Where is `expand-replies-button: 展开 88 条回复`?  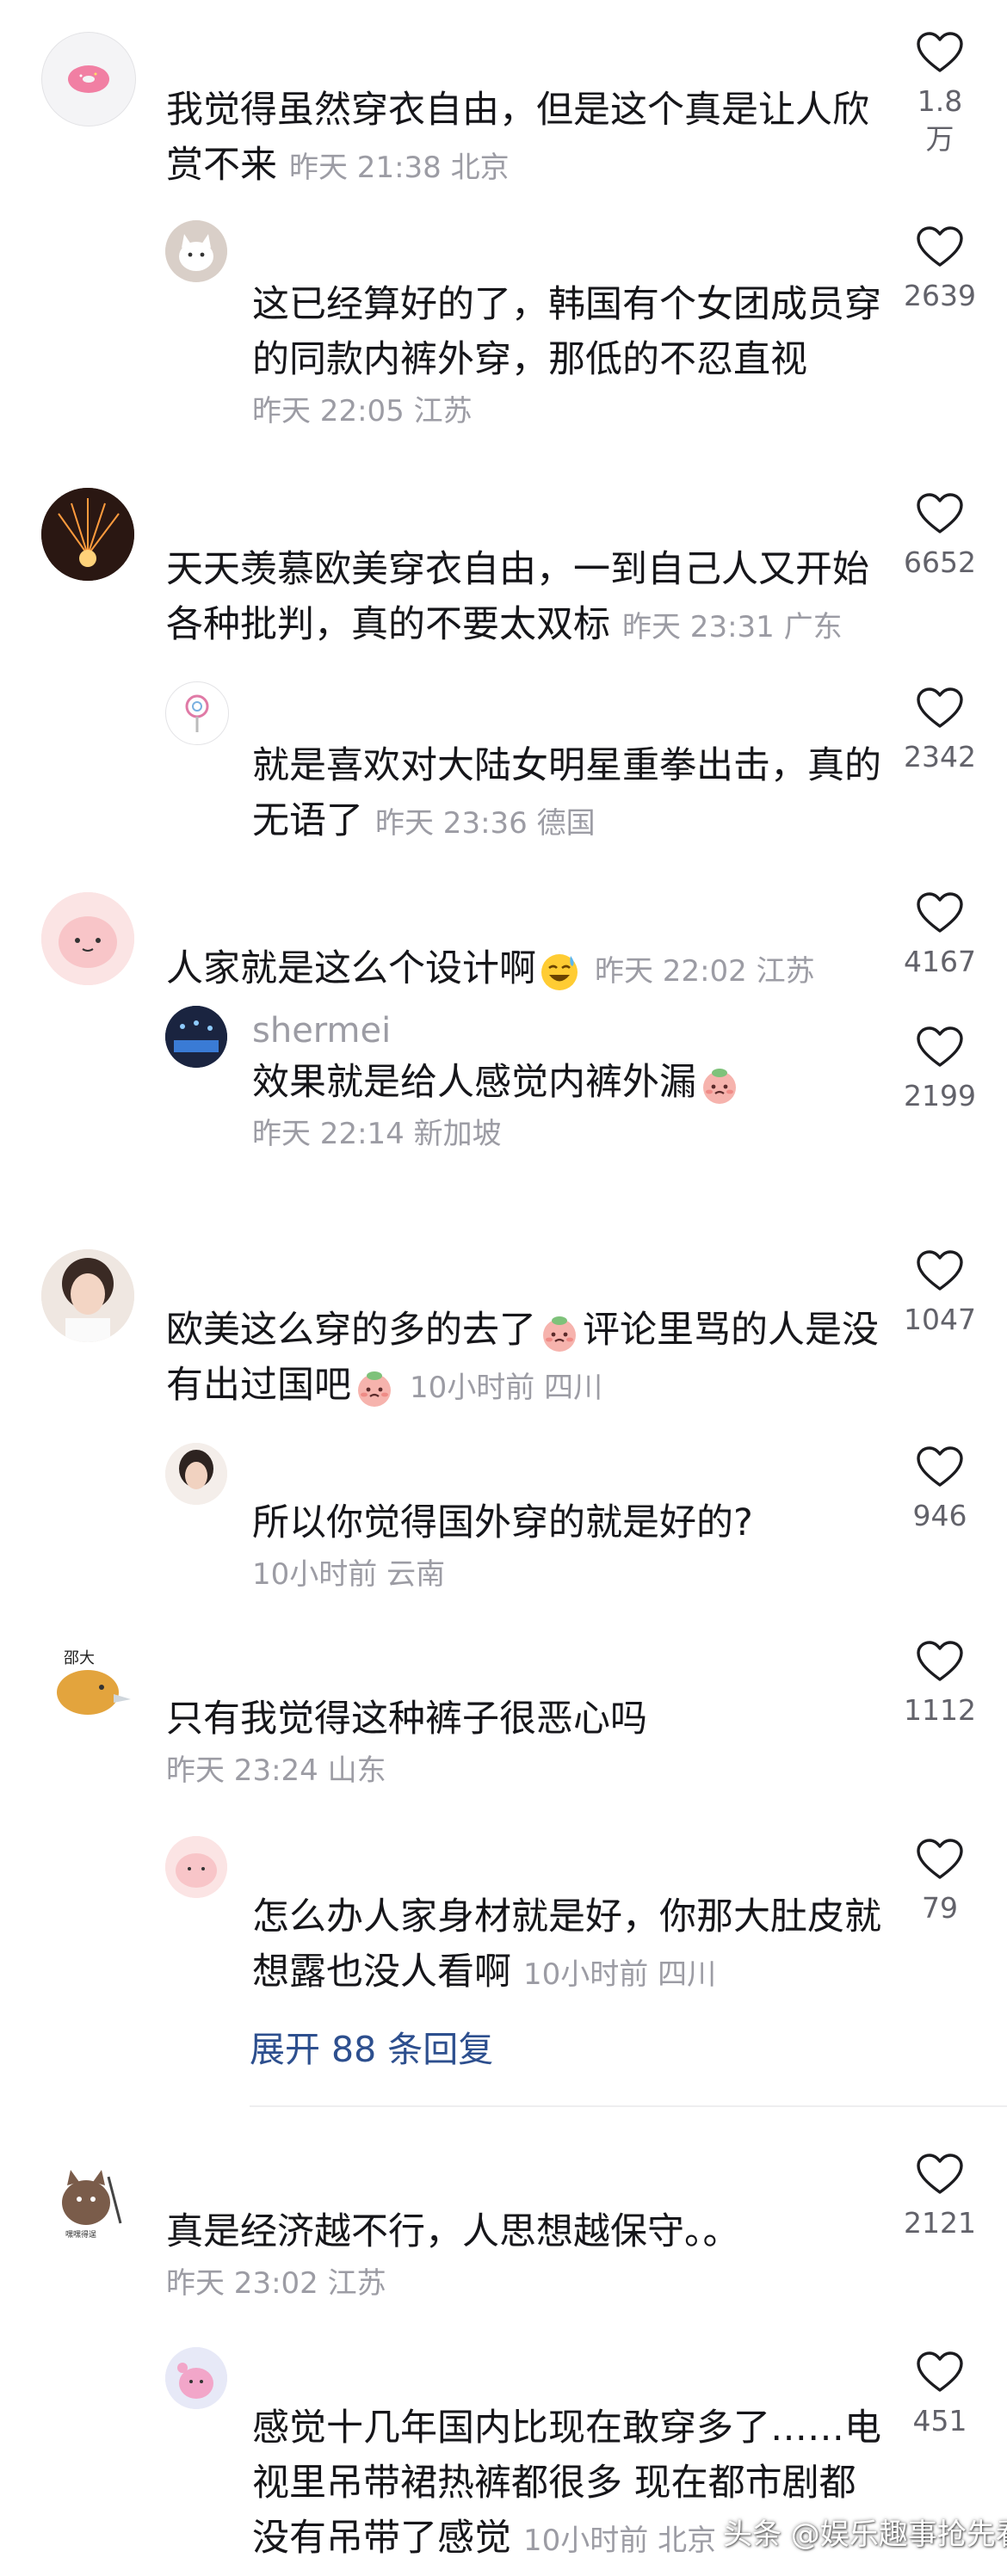
expand-replies-button: 展开 88 条回复 is located at coordinates (372, 2046).